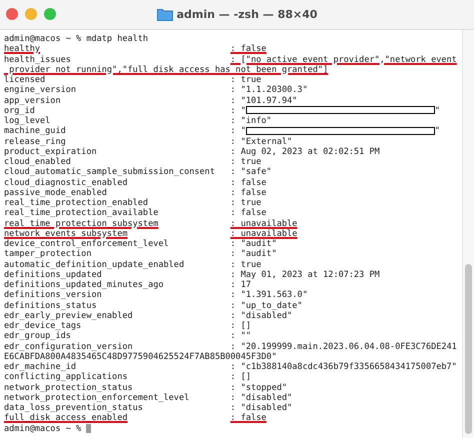 The image size is (474, 438). Describe the element at coordinates (117, 275) in the screenshot. I see `output-key: definitions_updated` at that location.